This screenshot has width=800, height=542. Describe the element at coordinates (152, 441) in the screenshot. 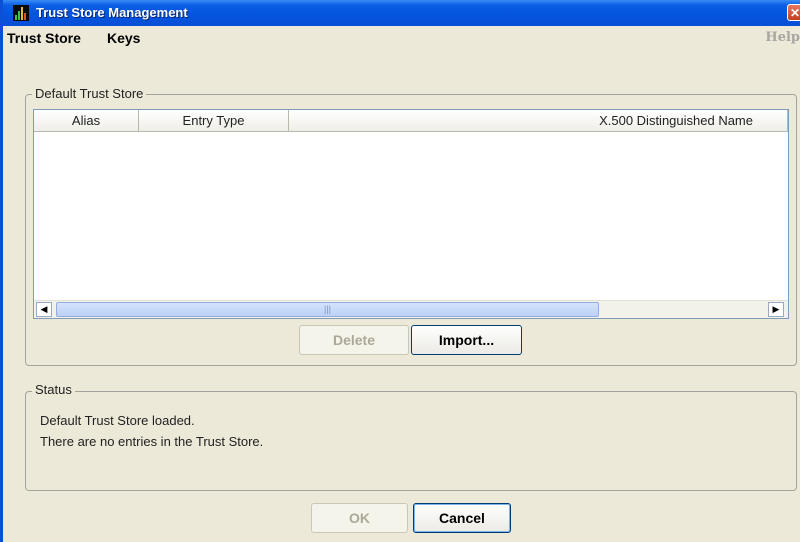

I see `status-line-2: There are no entries in the Trust Store.` at that location.